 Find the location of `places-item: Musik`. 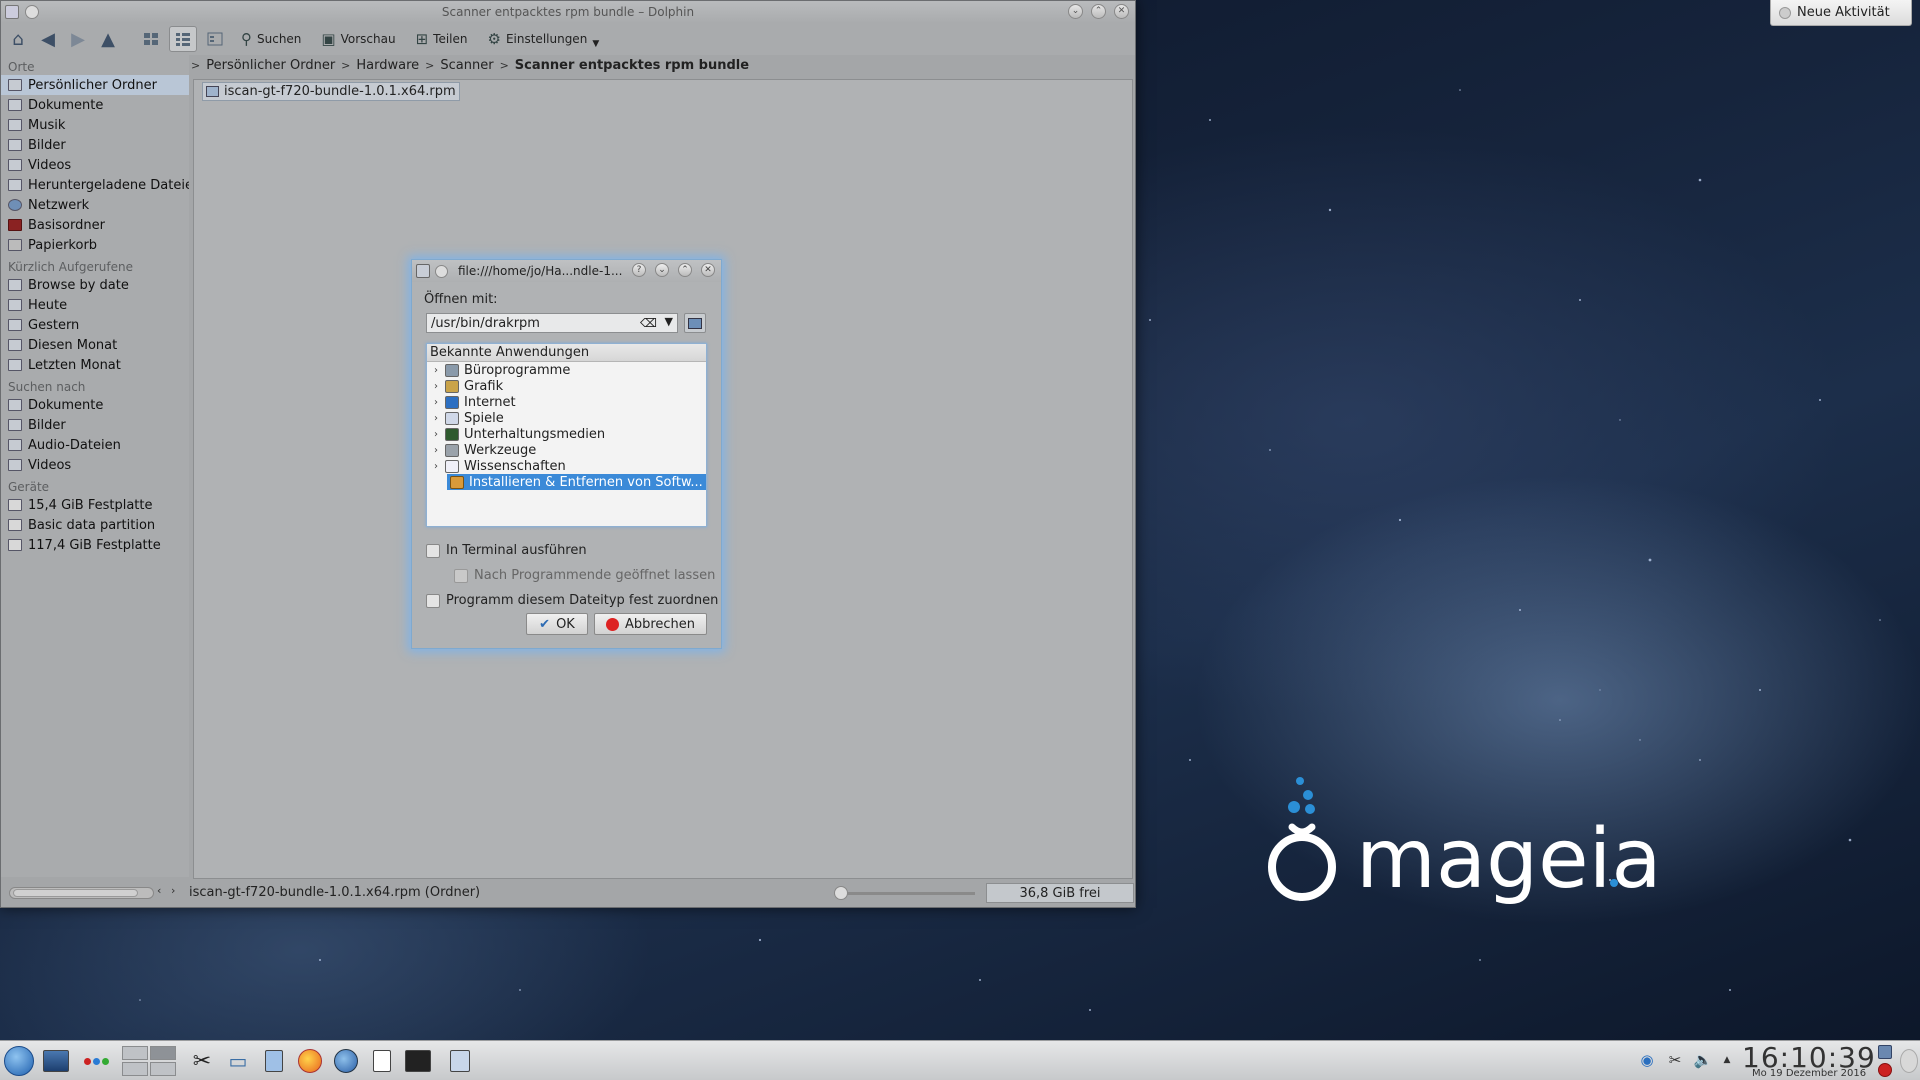

places-item: Musik is located at coordinates (95, 125).